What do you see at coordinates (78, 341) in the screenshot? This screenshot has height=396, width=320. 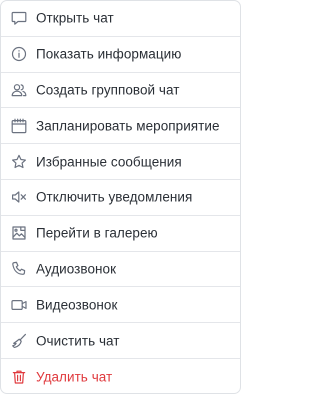 I see `menu-item-label: Очистить чат` at bounding box center [78, 341].